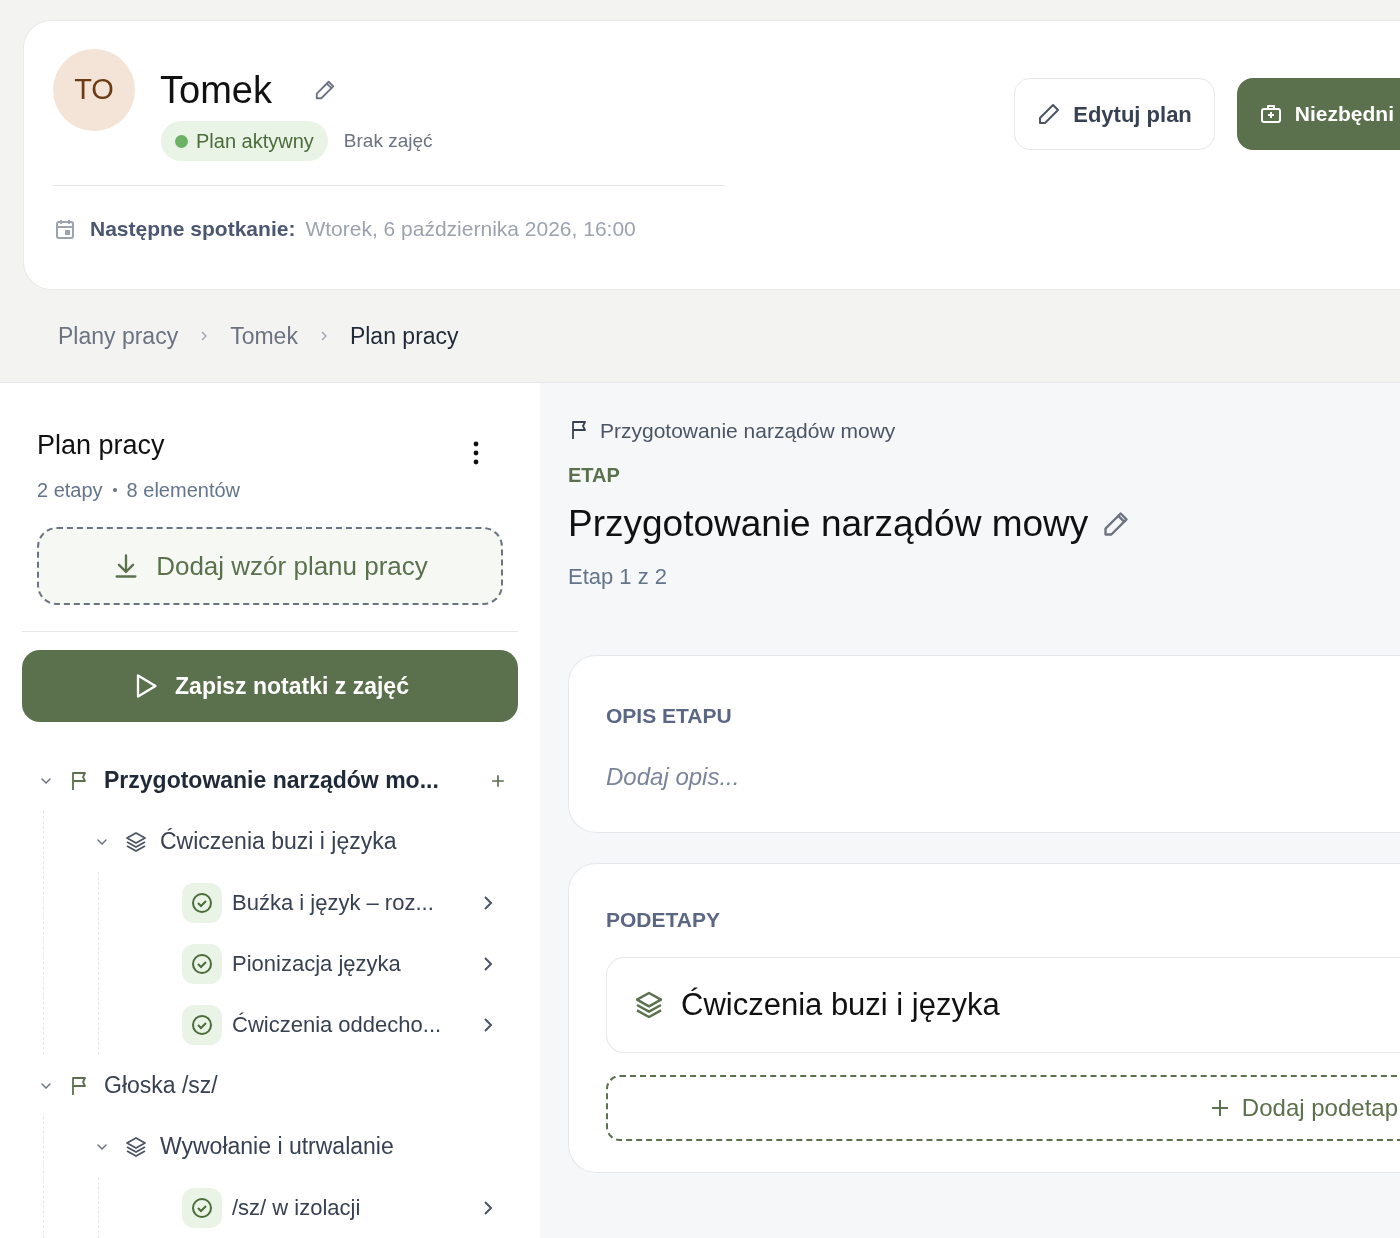  Describe the element at coordinates (311, 1085) in the screenshot. I see `stage-item: Głoska /sz/` at that location.